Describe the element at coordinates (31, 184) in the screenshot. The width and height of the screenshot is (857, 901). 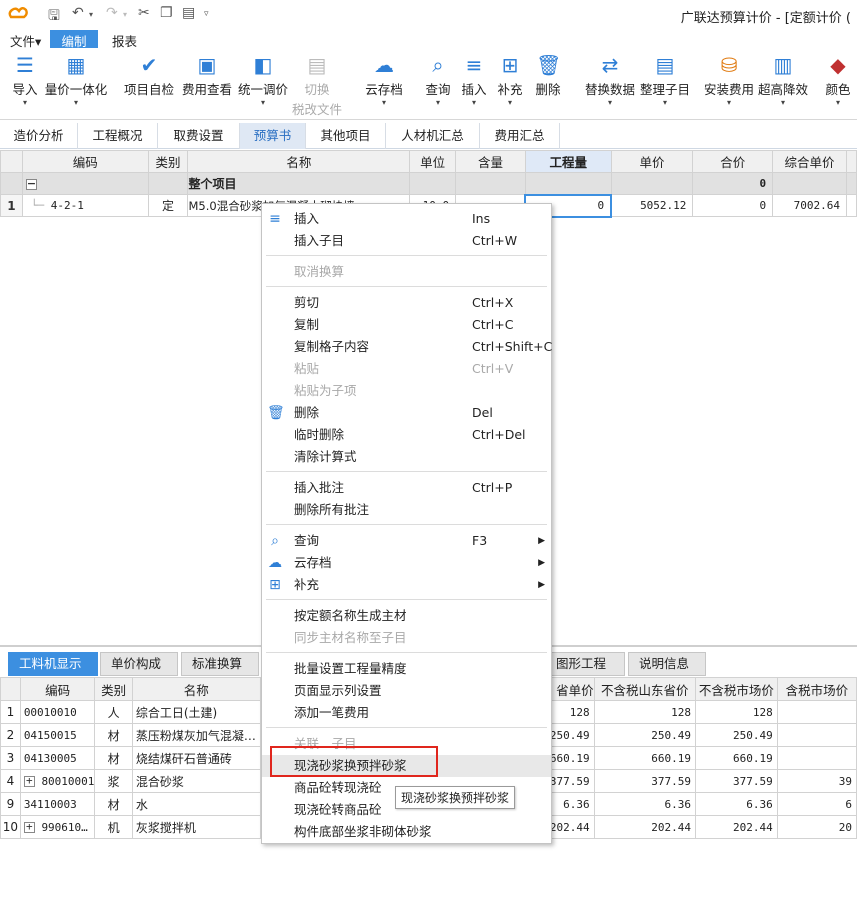
I see `collapse-icon: −` at that location.